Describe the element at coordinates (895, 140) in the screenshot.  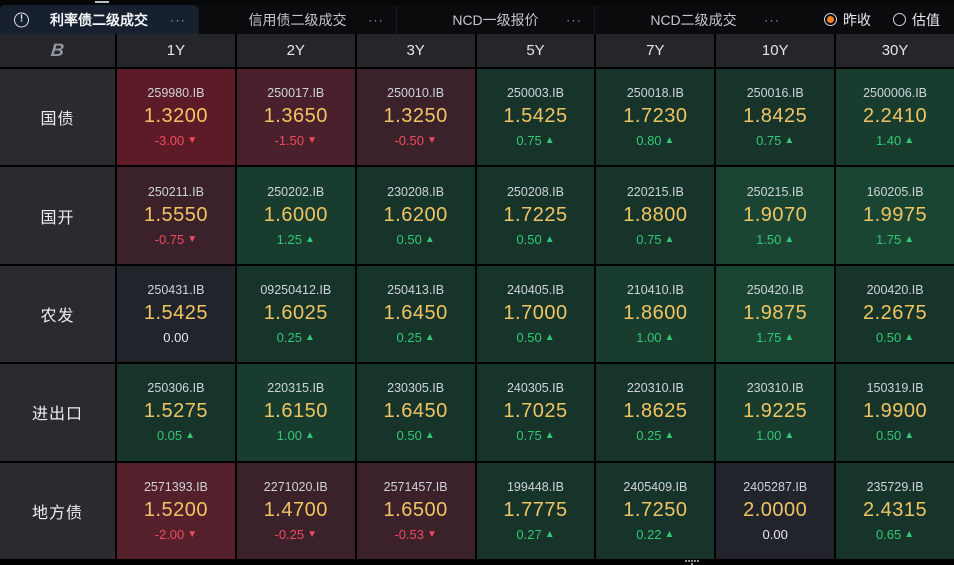
I see `change-value: 1.40 ▲` at that location.